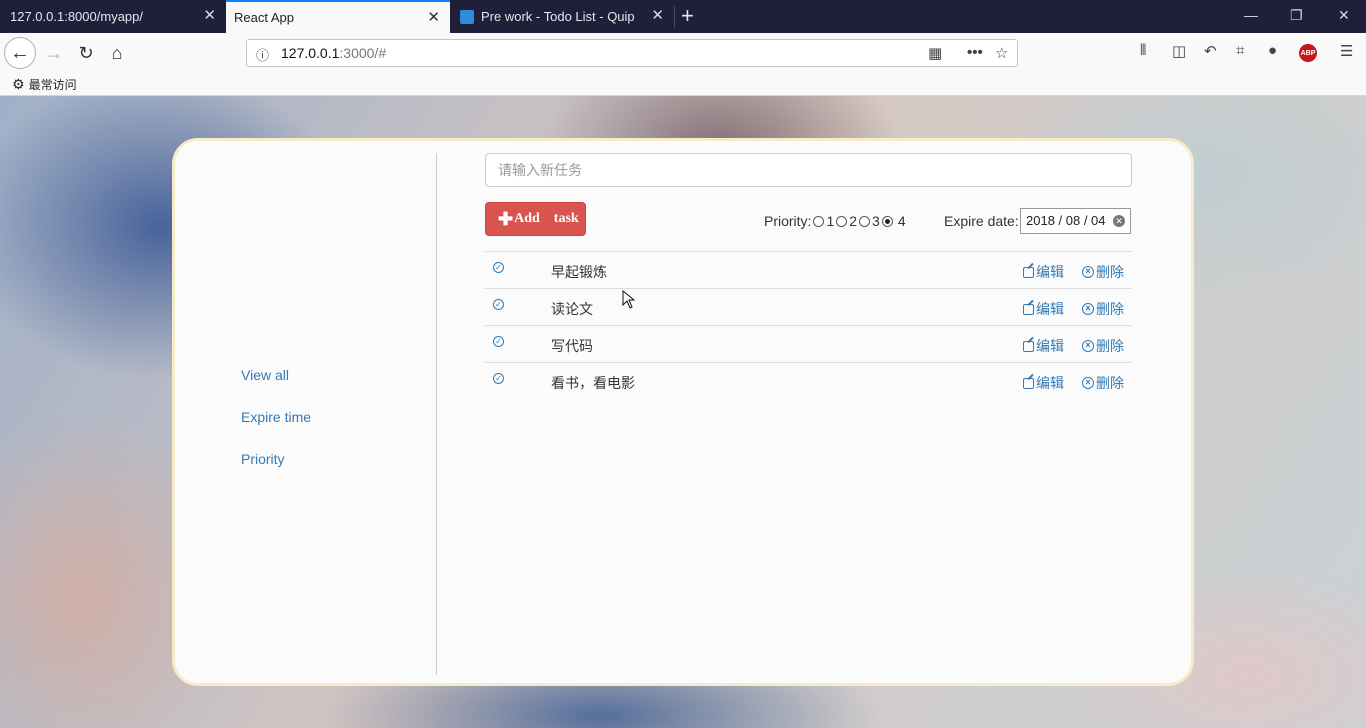 The width and height of the screenshot is (1366, 728). What do you see at coordinates (1179, 51) in the screenshot?
I see `sidebar-icon: ◫` at bounding box center [1179, 51].